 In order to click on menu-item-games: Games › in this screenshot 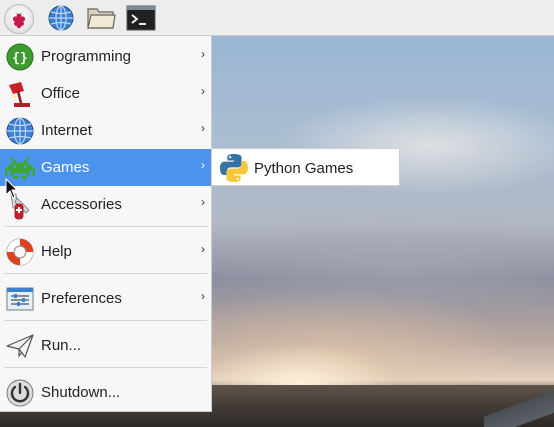, I will do `click(105, 167)`.